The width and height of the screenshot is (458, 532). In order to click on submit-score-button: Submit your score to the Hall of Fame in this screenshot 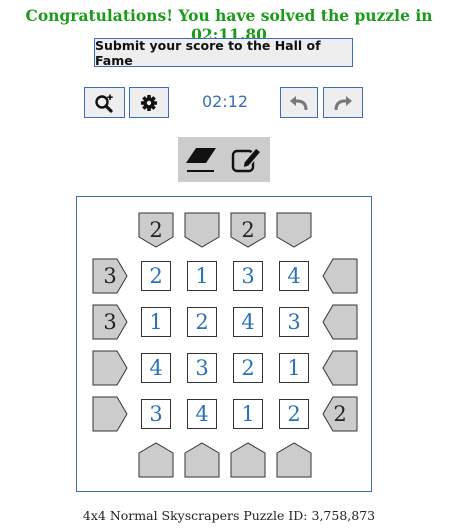, I will do `click(223, 53)`.